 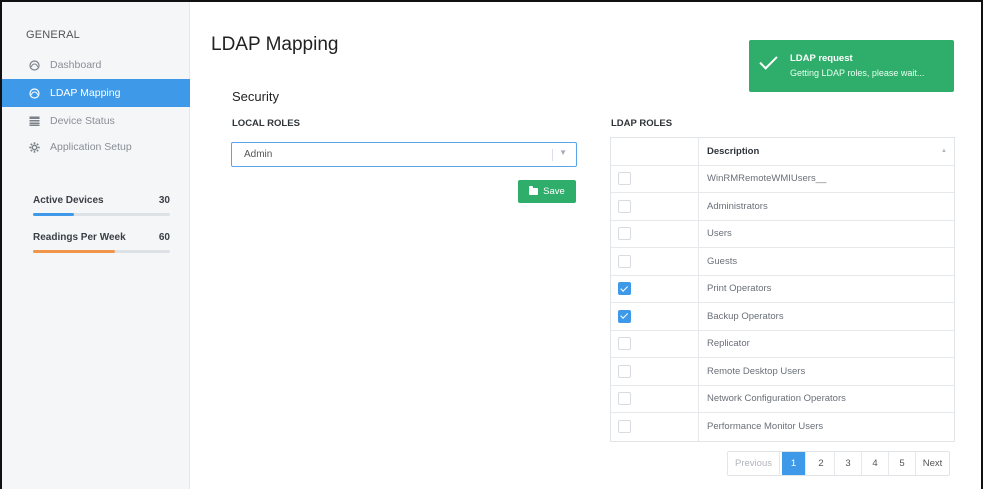 What do you see at coordinates (68, 200) in the screenshot?
I see `stat-label: Active Devices` at bounding box center [68, 200].